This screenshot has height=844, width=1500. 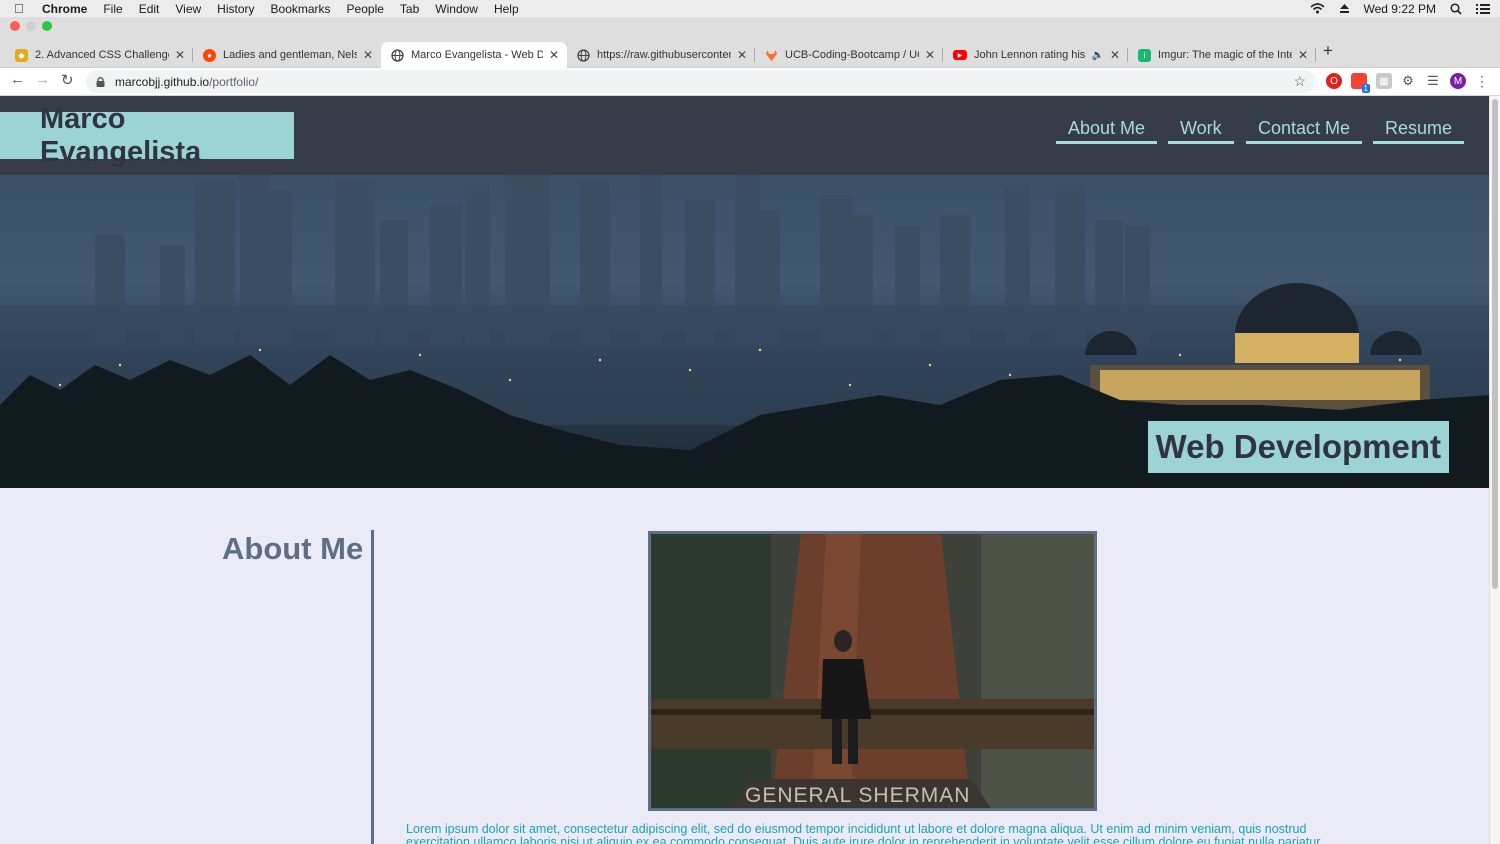 I want to click on tab-css-challenge: ◆ 2. Advanced CSS Challenge: P ✕, so click(x=99, y=55).